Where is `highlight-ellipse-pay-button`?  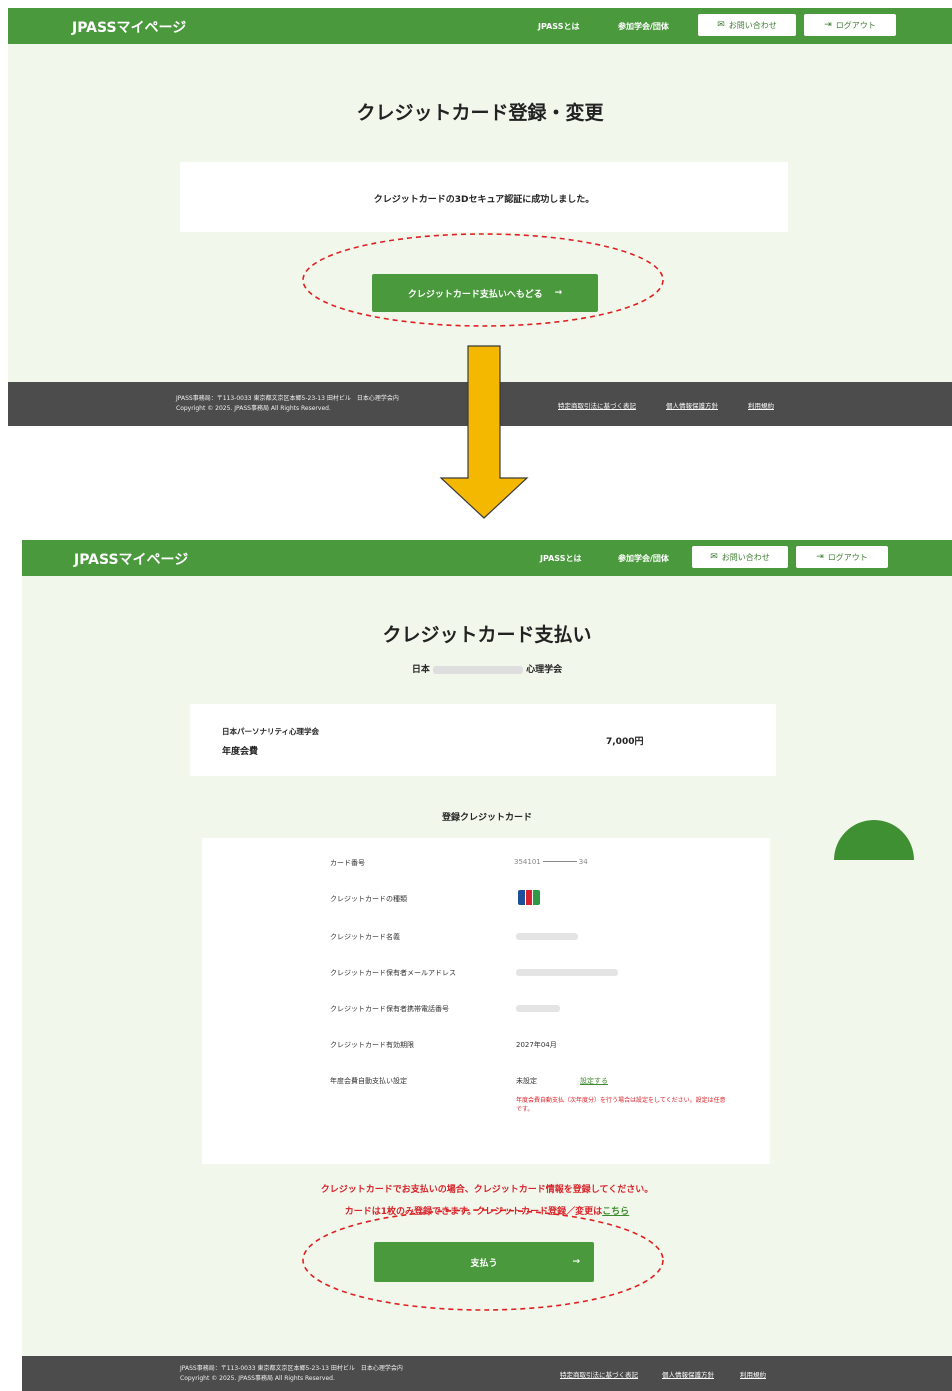 highlight-ellipse-pay-button is located at coordinates (483, 1260).